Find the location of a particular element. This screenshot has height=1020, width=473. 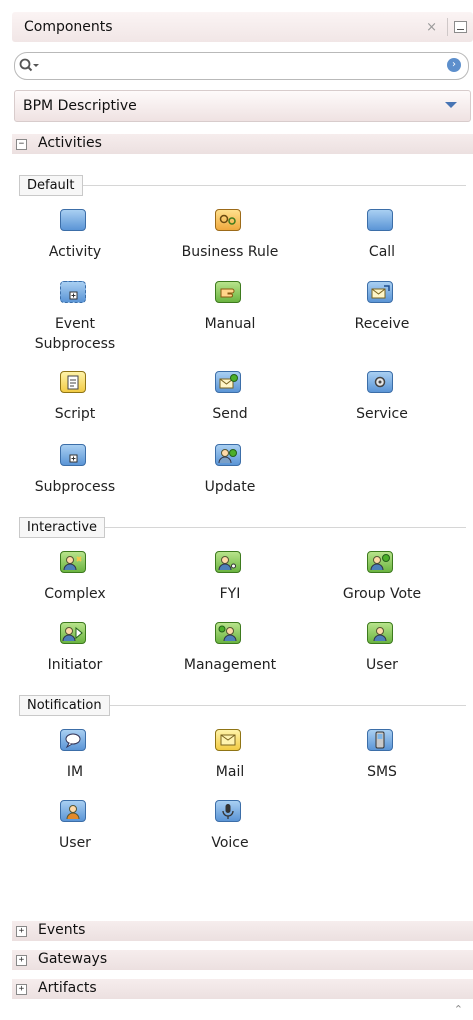

panel-header: Components × is located at coordinates (242, 27).